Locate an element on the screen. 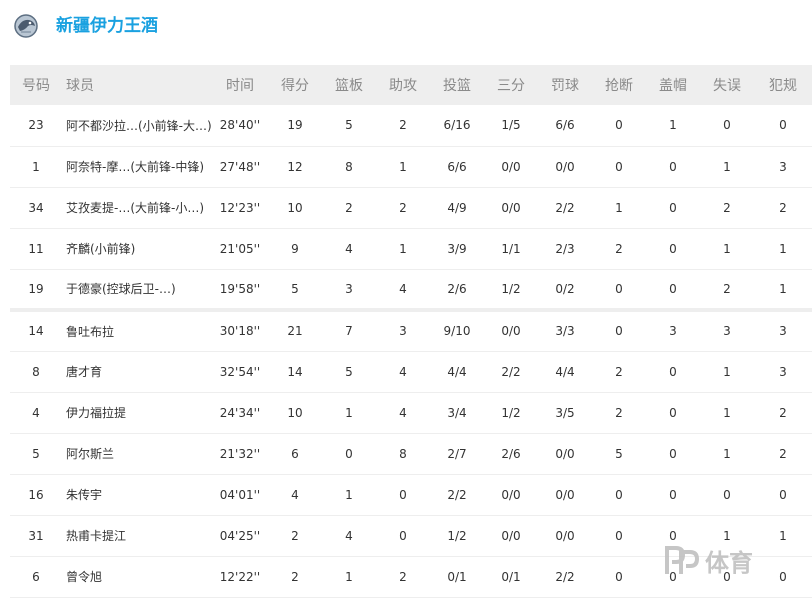 This screenshot has width=812, height=605. cell-steals: 1 is located at coordinates (619, 207).